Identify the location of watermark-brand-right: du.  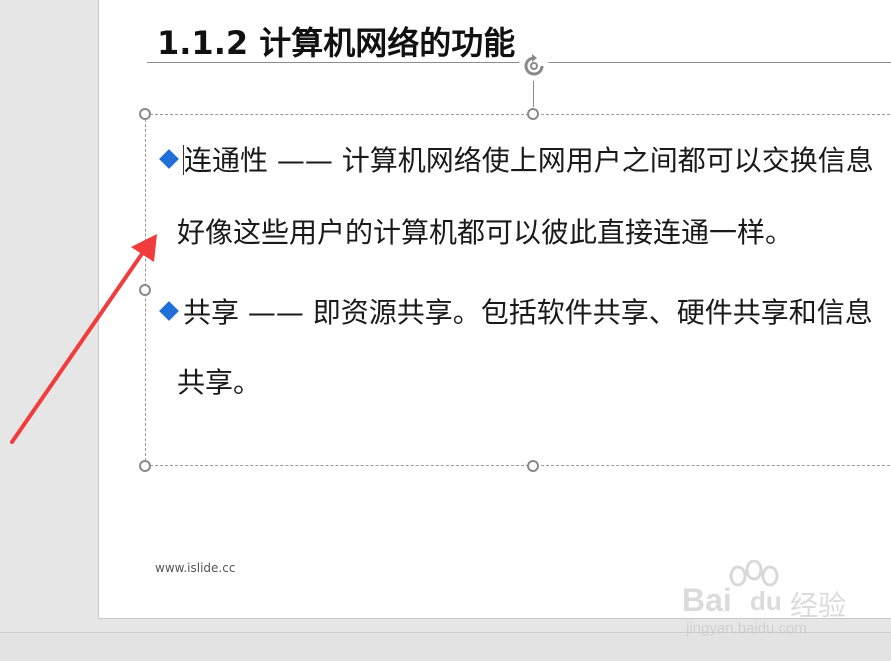
(766, 601).